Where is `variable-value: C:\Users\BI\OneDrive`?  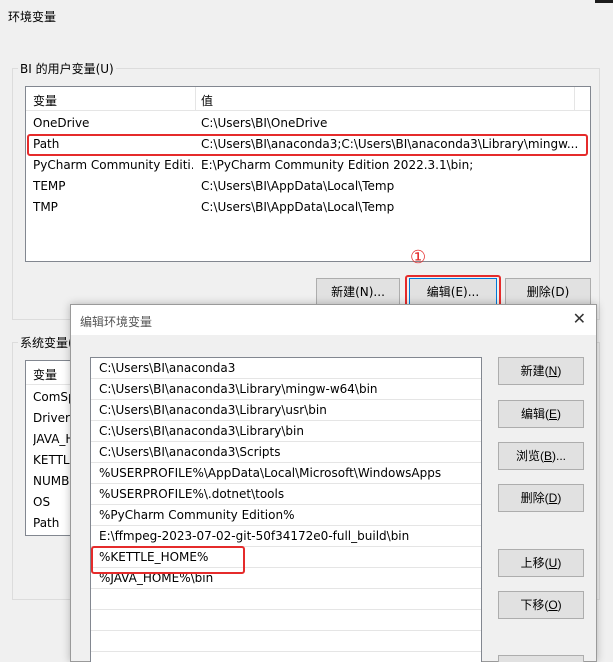 variable-value: C:\Users\BI\OneDrive is located at coordinates (264, 123).